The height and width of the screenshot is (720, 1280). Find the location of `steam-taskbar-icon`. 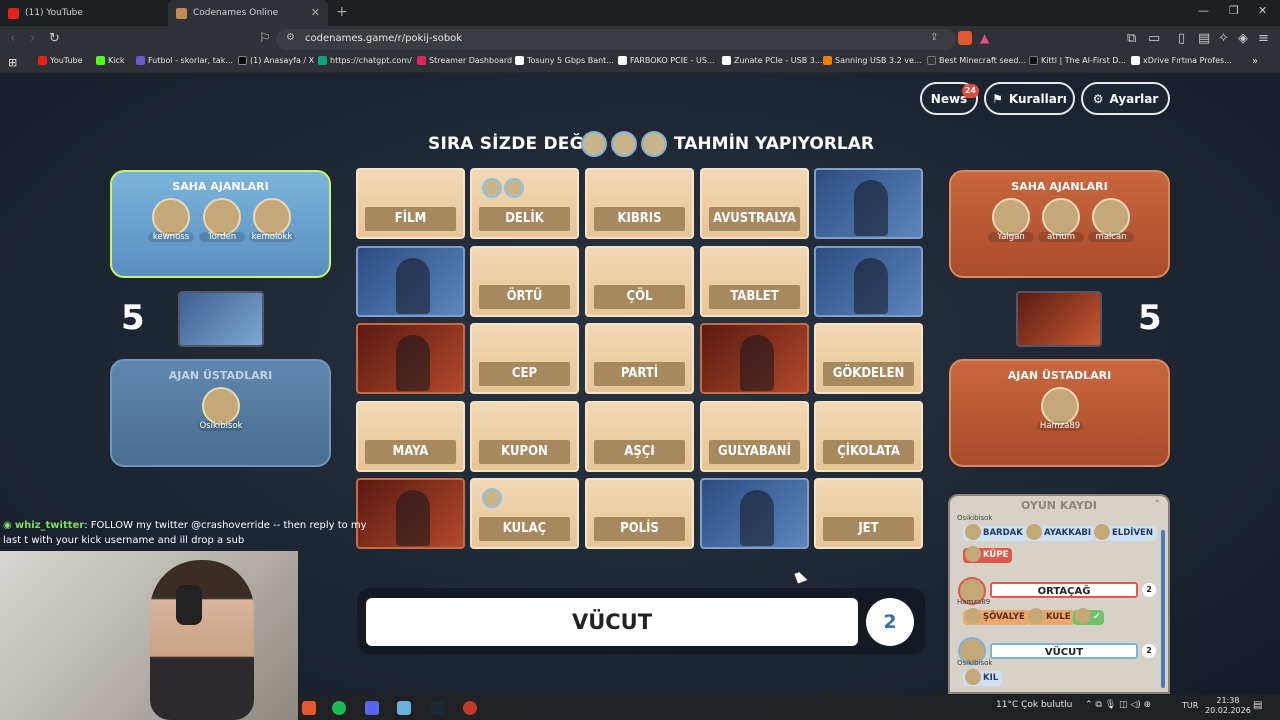

steam-taskbar-icon is located at coordinates (437, 708).